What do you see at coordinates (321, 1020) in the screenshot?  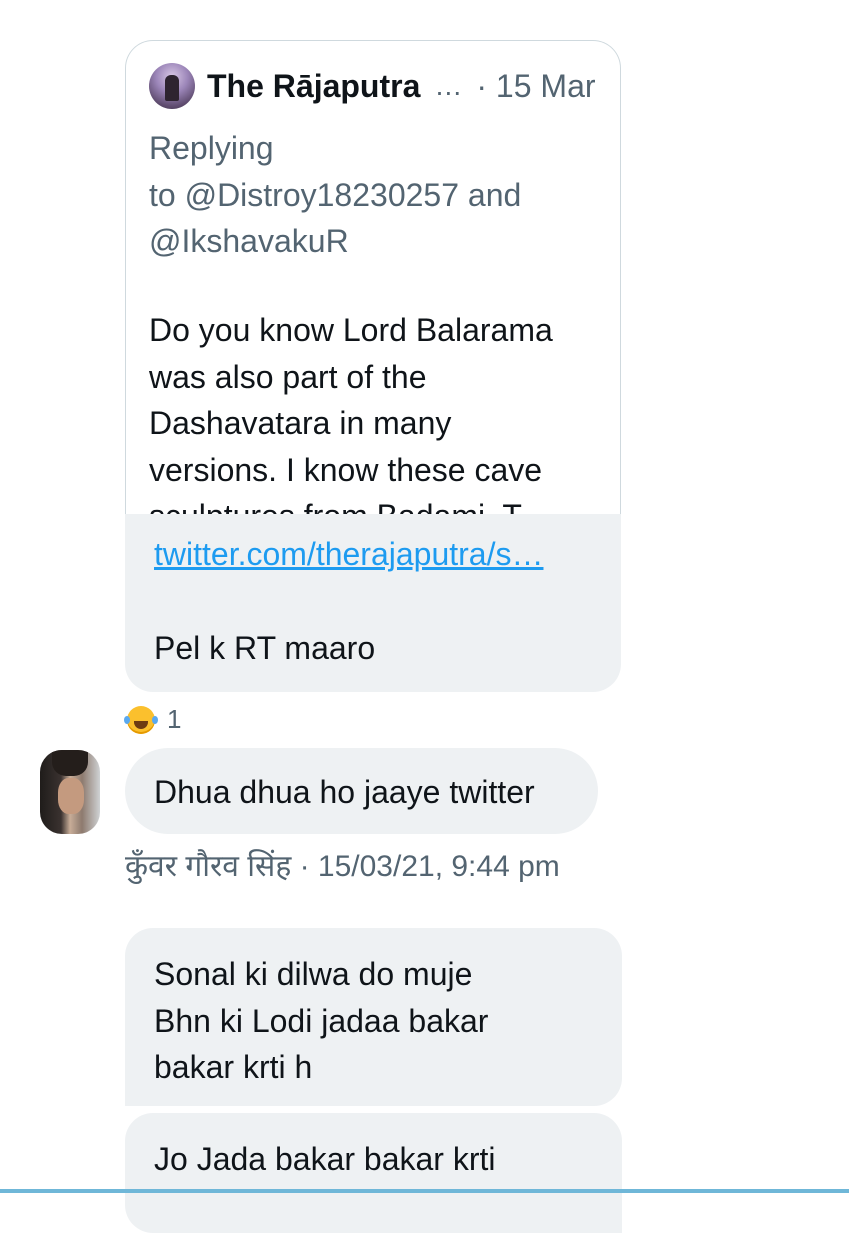 I see `message-line: Bhn ki Lodi jadaa bakar` at bounding box center [321, 1020].